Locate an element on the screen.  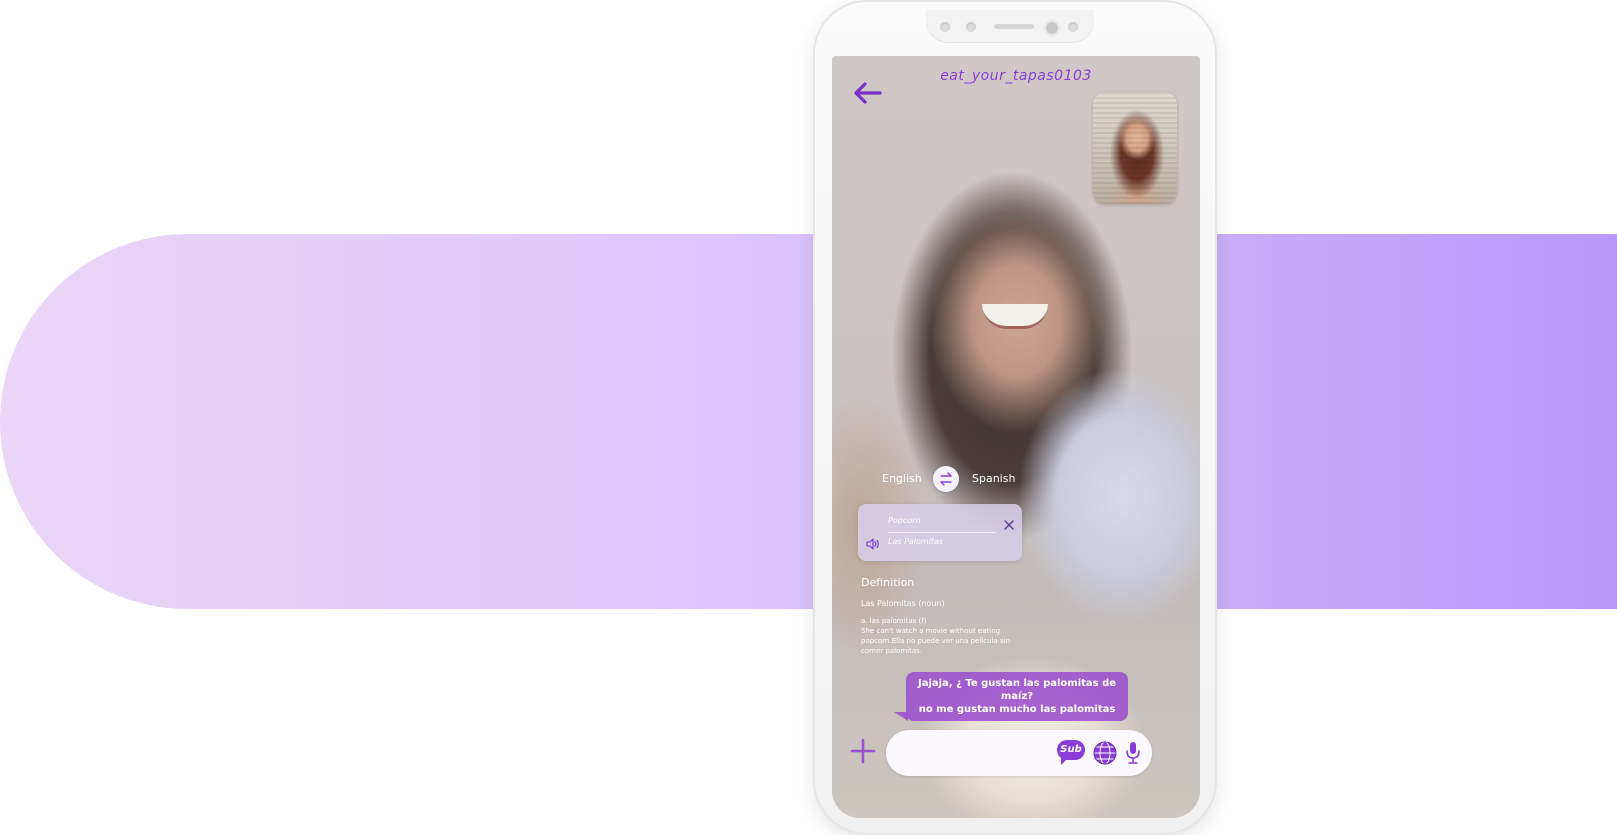
source-language: English is located at coordinates (902, 478).